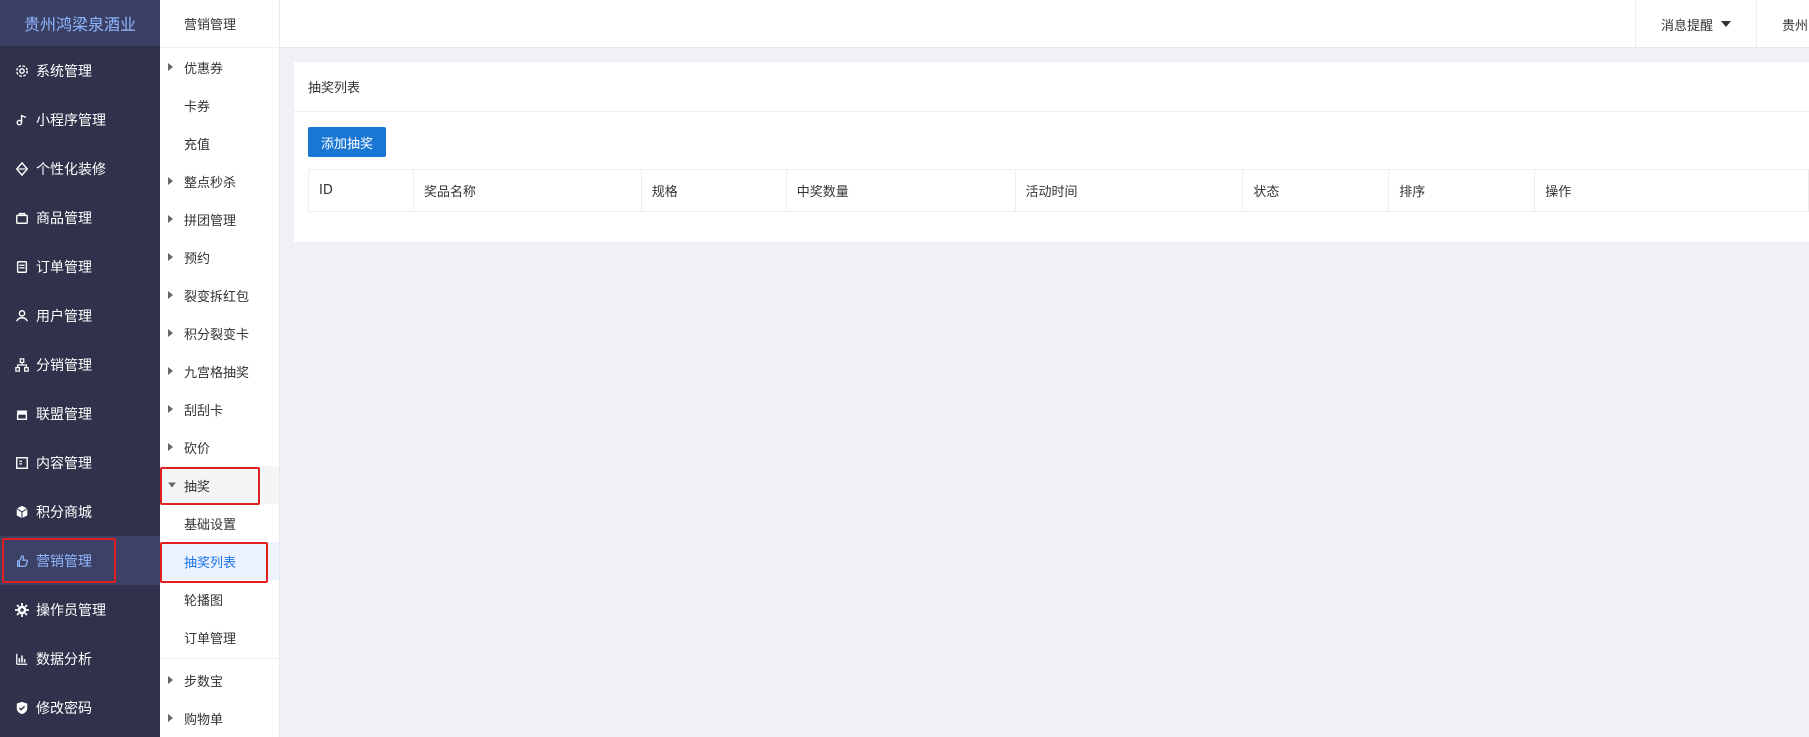  What do you see at coordinates (197, 259) in the screenshot?
I see `sub-nav-label: 预约` at bounding box center [197, 259].